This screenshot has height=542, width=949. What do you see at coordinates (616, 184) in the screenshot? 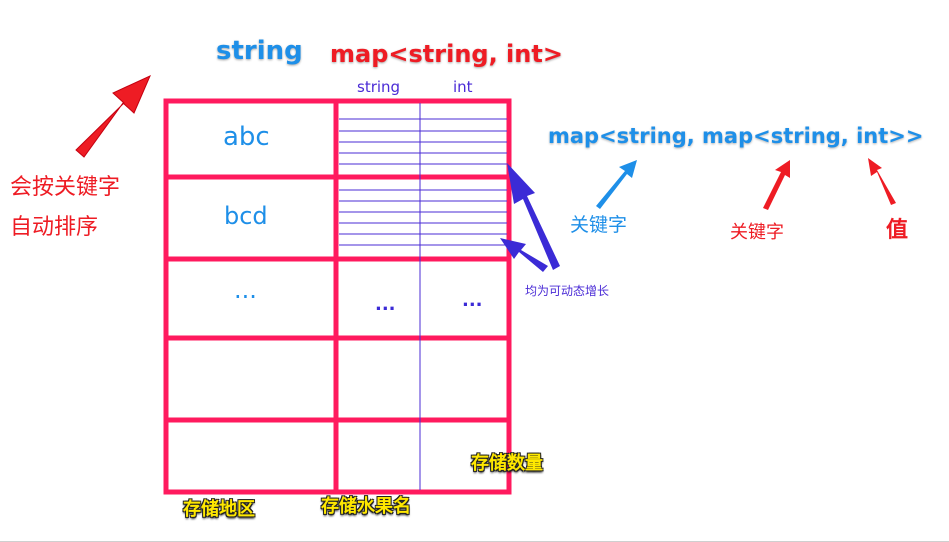
I see `blue-arrow-icon` at bounding box center [616, 184].